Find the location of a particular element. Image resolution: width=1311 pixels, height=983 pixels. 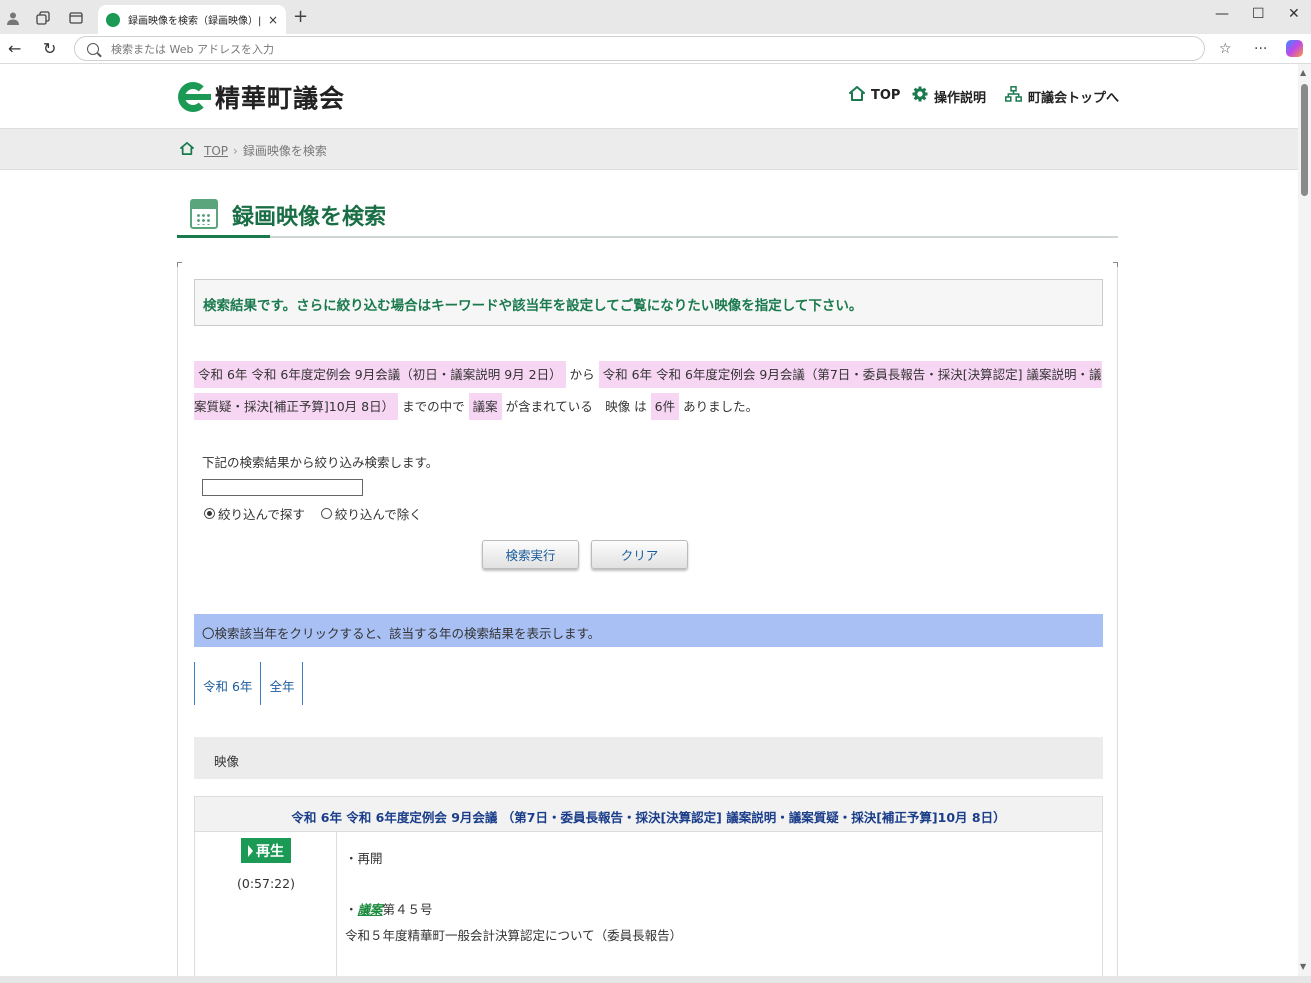

summary-keyword: 議案 is located at coordinates (485, 406).